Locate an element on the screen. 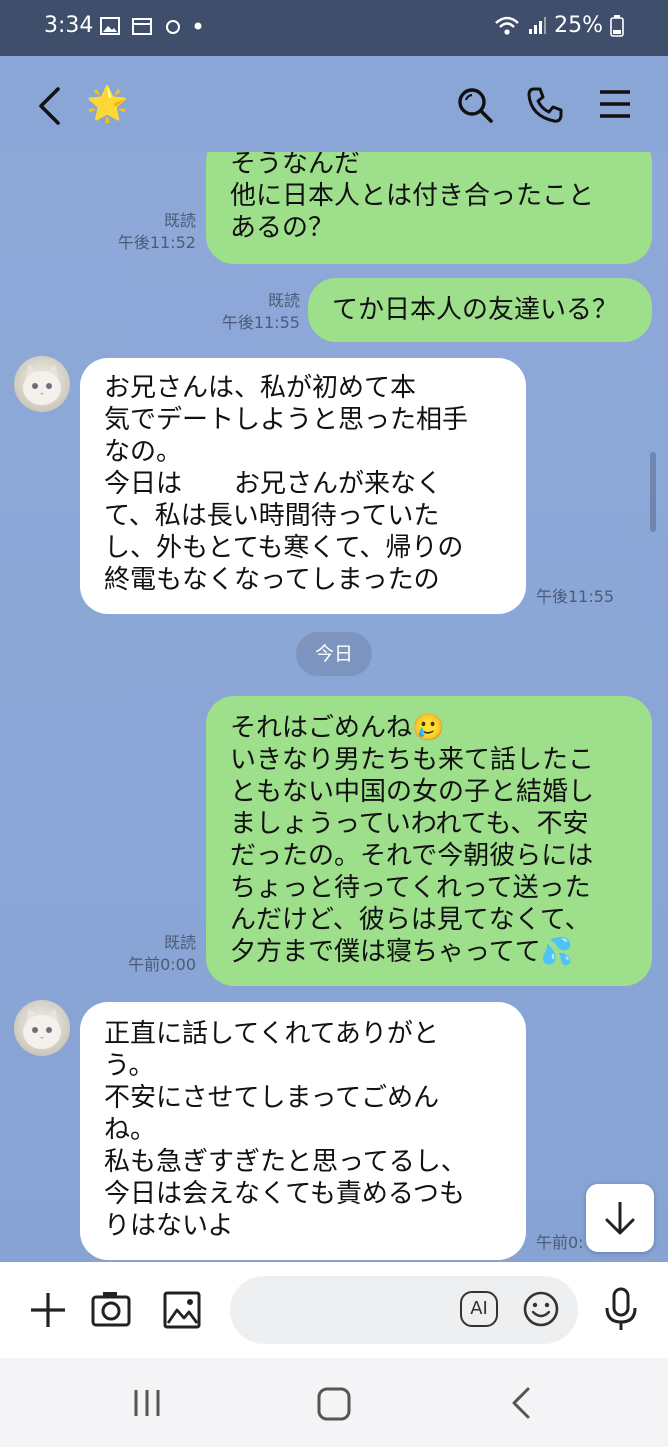 This screenshot has width=668, height=1447. notification-icons is located at coordinates (151, 25).